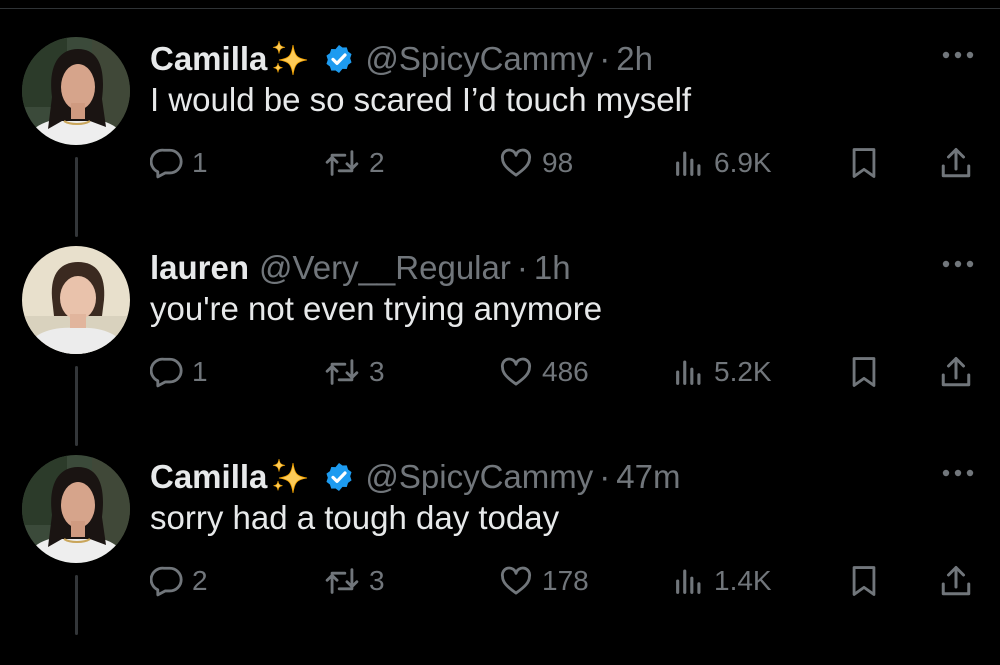 The width and height of the screenshot is (1000, 665). I want to click on tweet-header: Camilla @SpicyCammy · 2h, so click(401, 59).